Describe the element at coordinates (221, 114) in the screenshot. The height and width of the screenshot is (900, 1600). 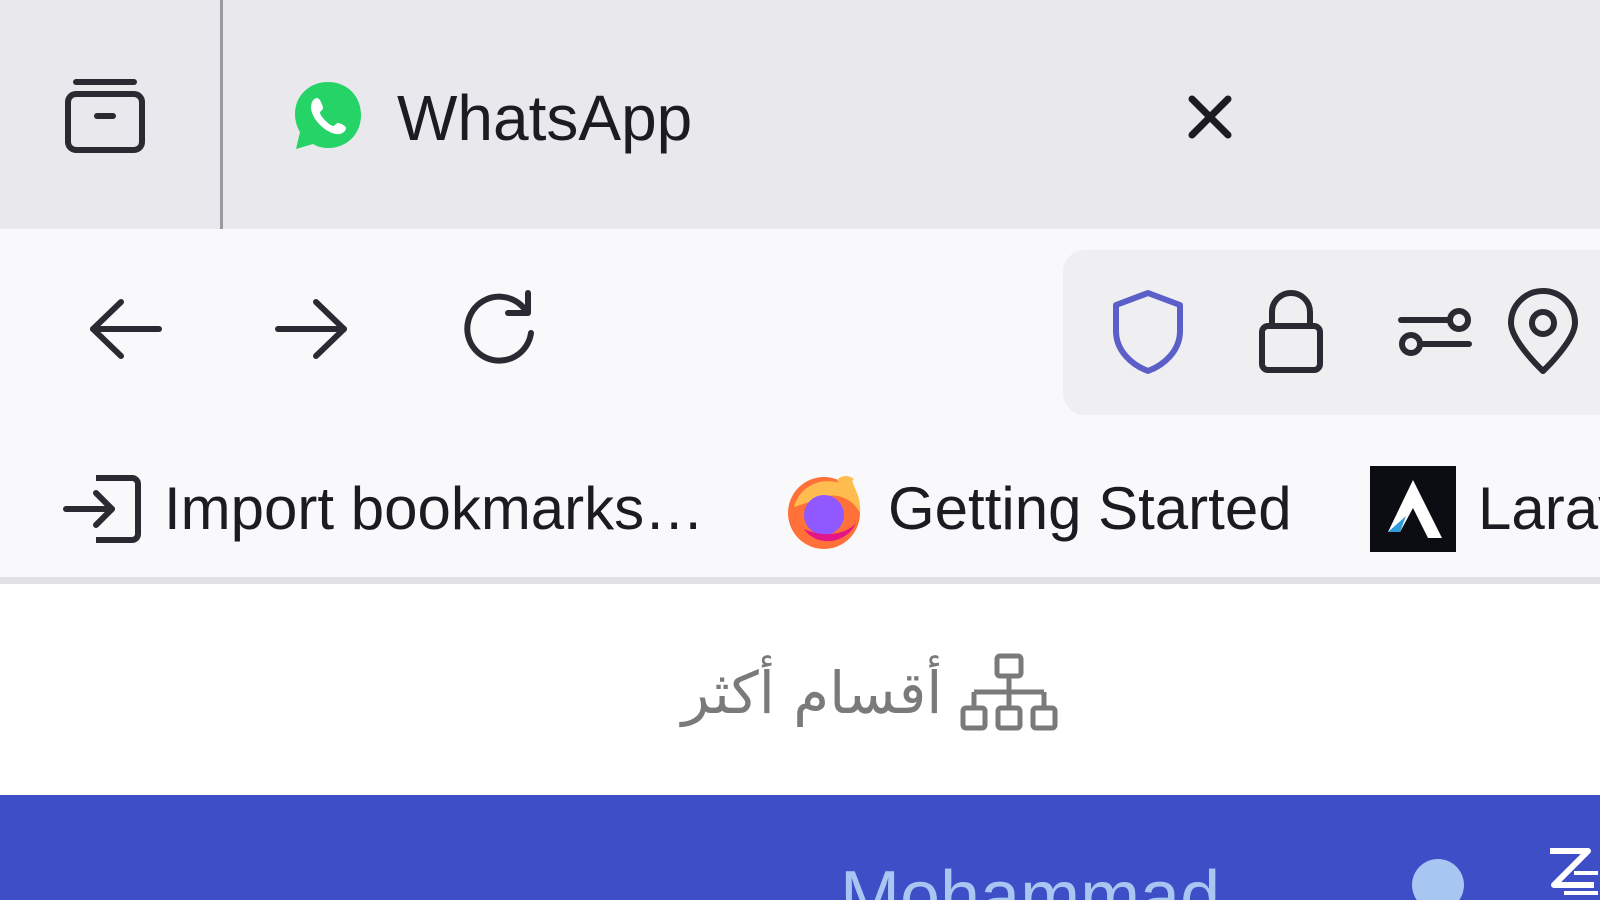
I see `tab-divider` at that location.